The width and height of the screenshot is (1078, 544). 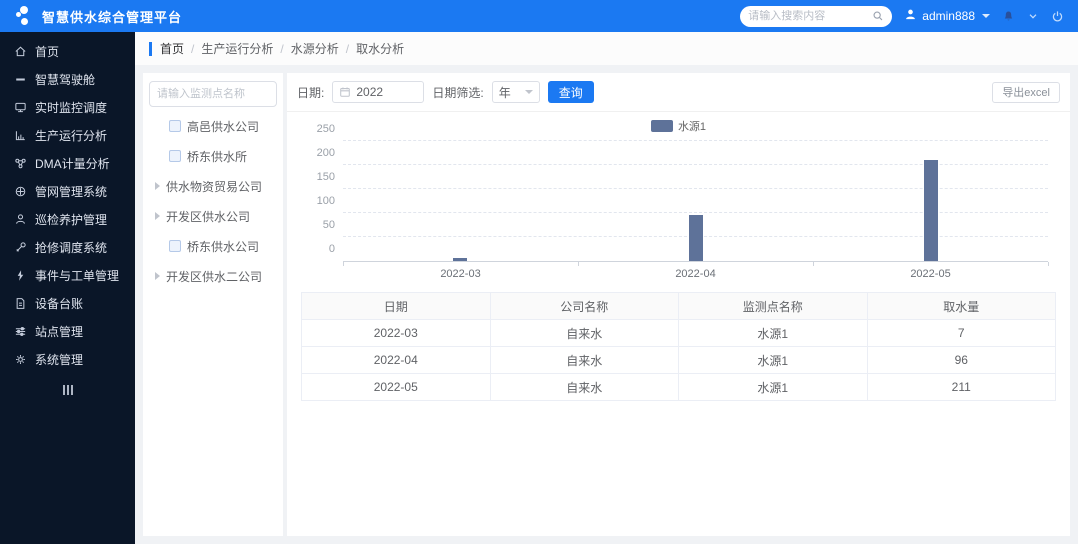 What do you see at coordinates (67, 390) in the screenshot?
I see `sidebar-collapse-icon` at bounding box center [67, 390].